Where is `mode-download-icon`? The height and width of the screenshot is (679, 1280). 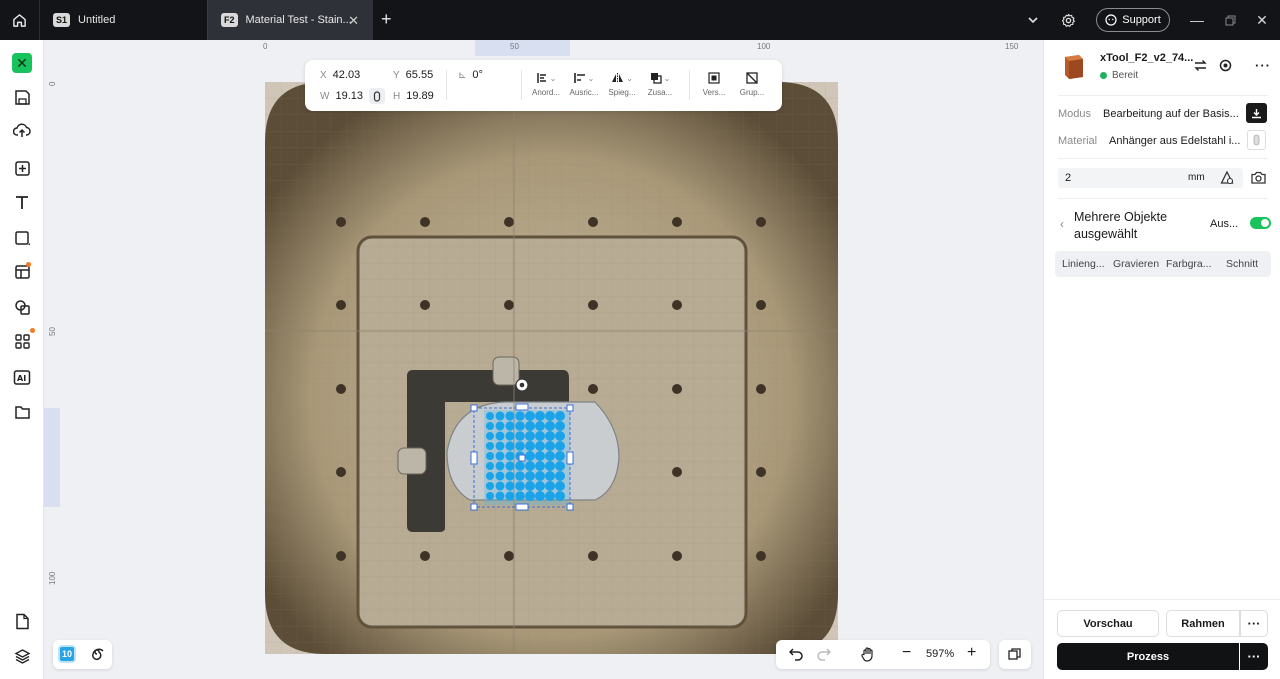
mode-download-icon is located at coordinates (1256, 113).